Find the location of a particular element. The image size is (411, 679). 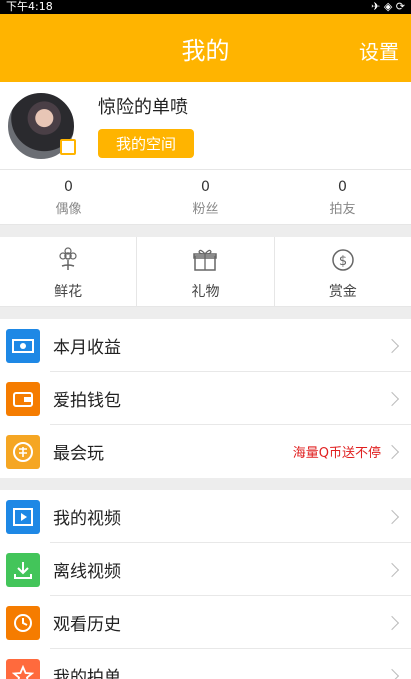

menu-item-income: 本月收益 is located at coordinates (205, 345).